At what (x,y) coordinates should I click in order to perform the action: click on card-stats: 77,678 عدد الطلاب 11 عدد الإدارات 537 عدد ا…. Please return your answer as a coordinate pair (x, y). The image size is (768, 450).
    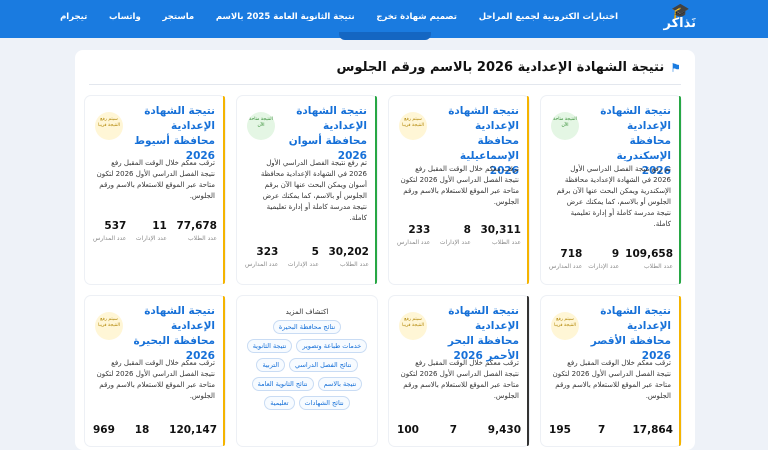
    Looking at the image, I should click on (155, 231).